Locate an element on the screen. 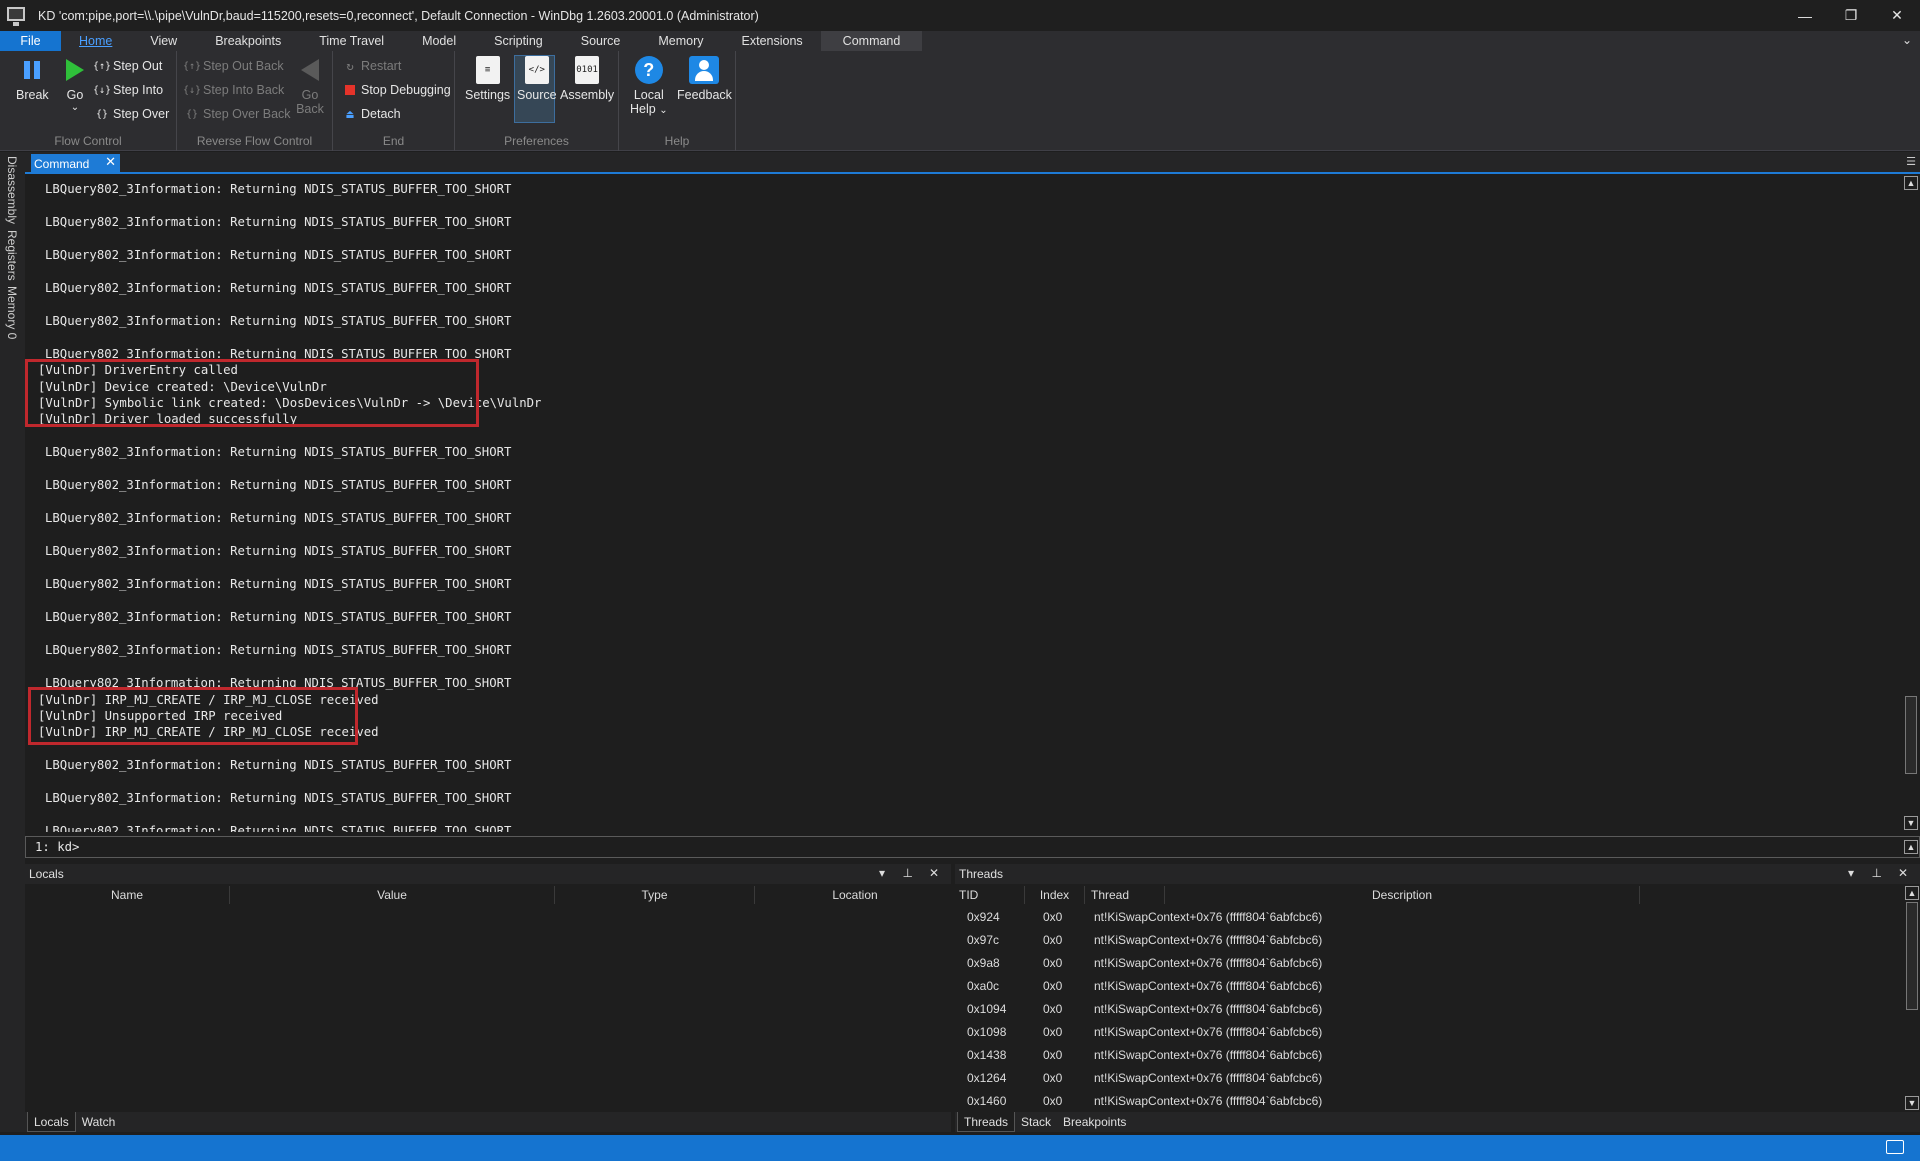  threads-scrollbar: ▲ ▼ is located at coordinates (1912, 998).